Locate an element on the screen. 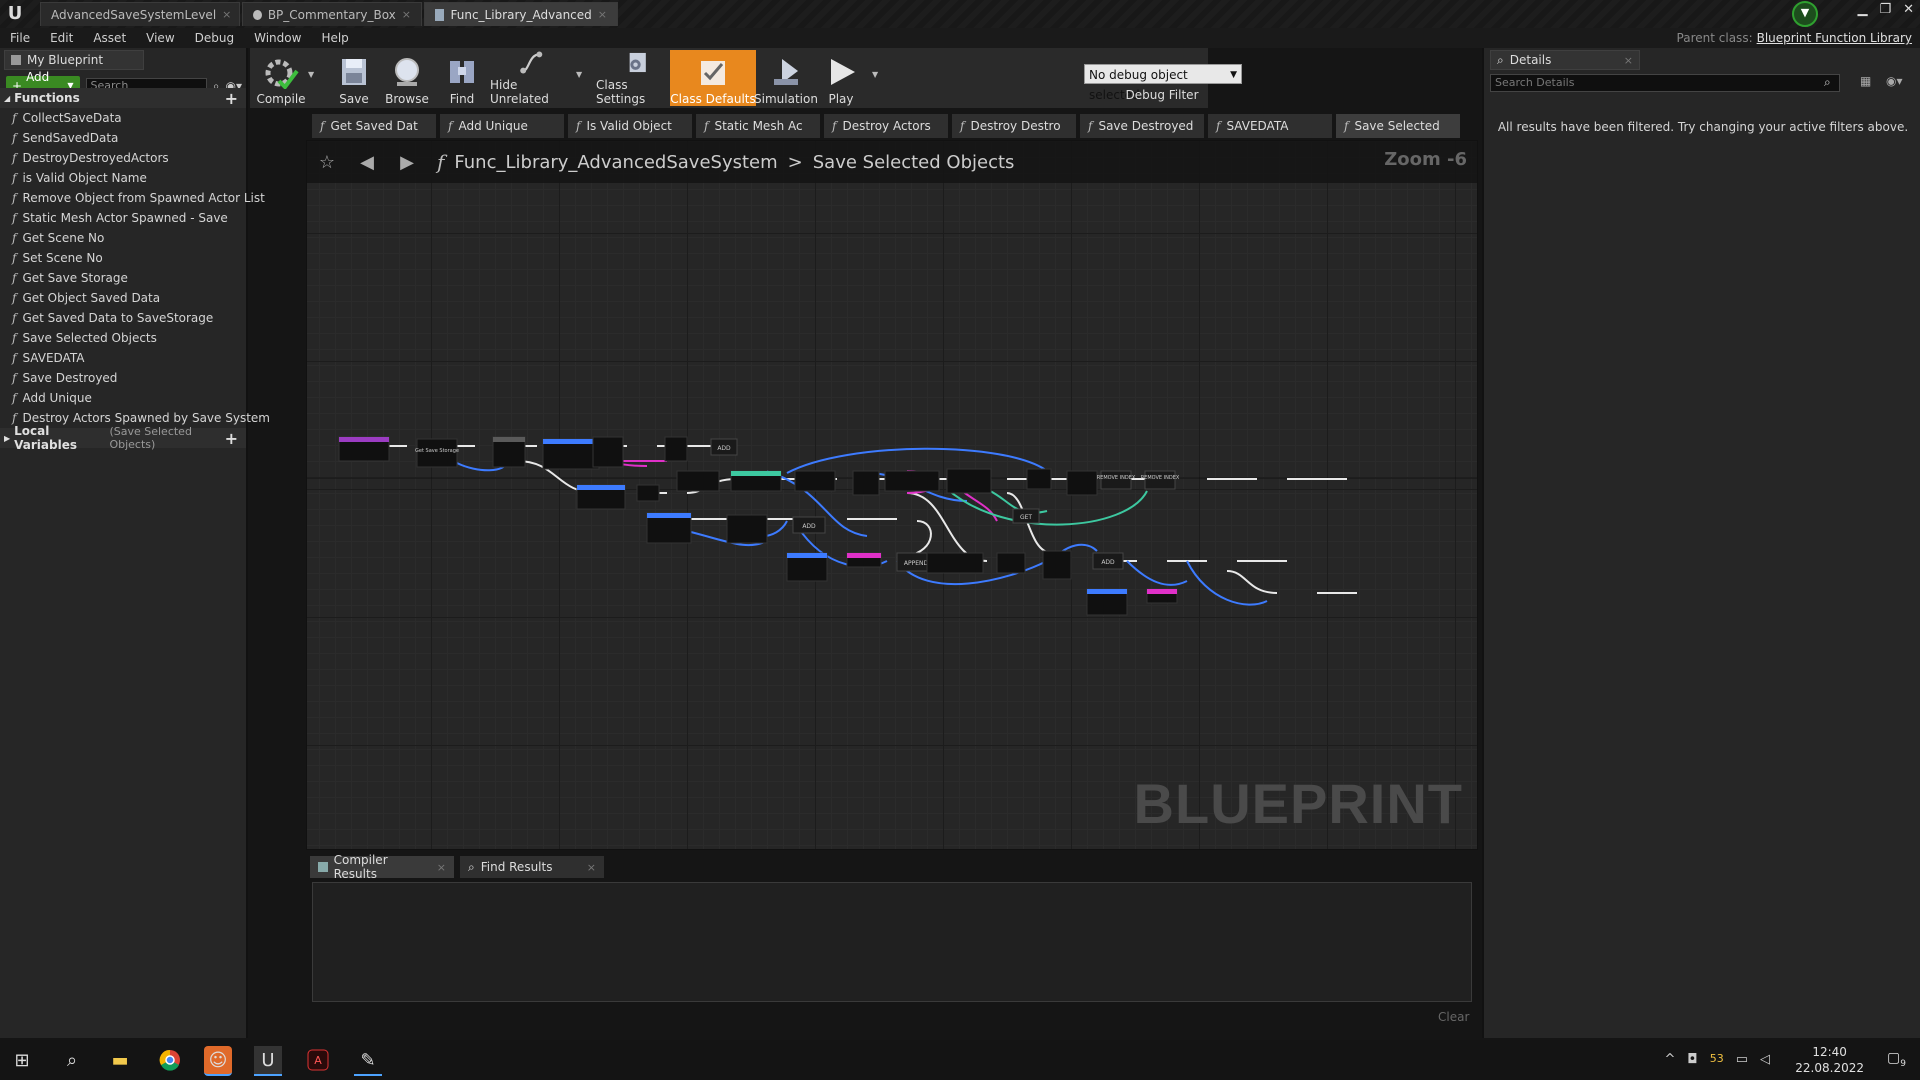  function-item: f Save Destroyed is located at coordinates (123, 378).